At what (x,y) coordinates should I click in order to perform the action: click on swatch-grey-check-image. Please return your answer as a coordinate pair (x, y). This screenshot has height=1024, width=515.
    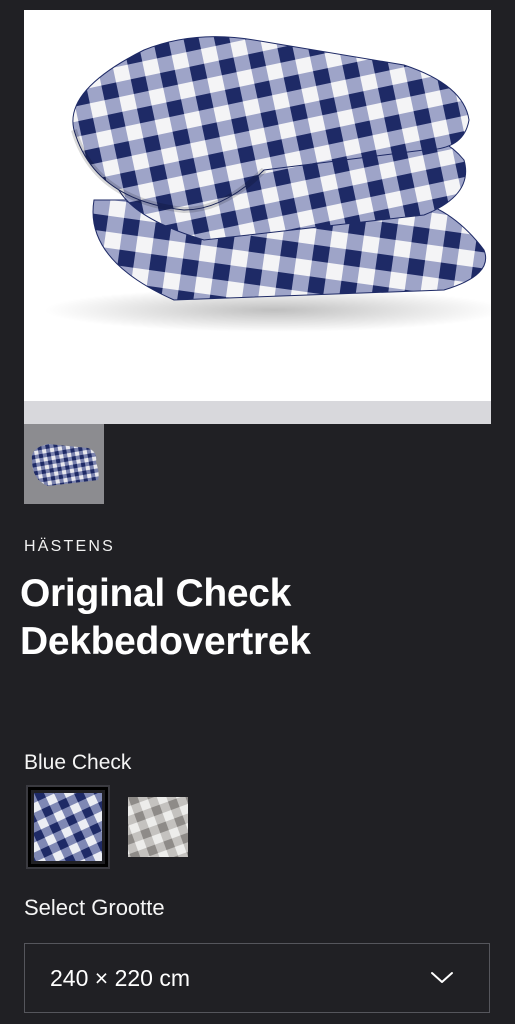
    Looking at the image, I should click on (158, 827).